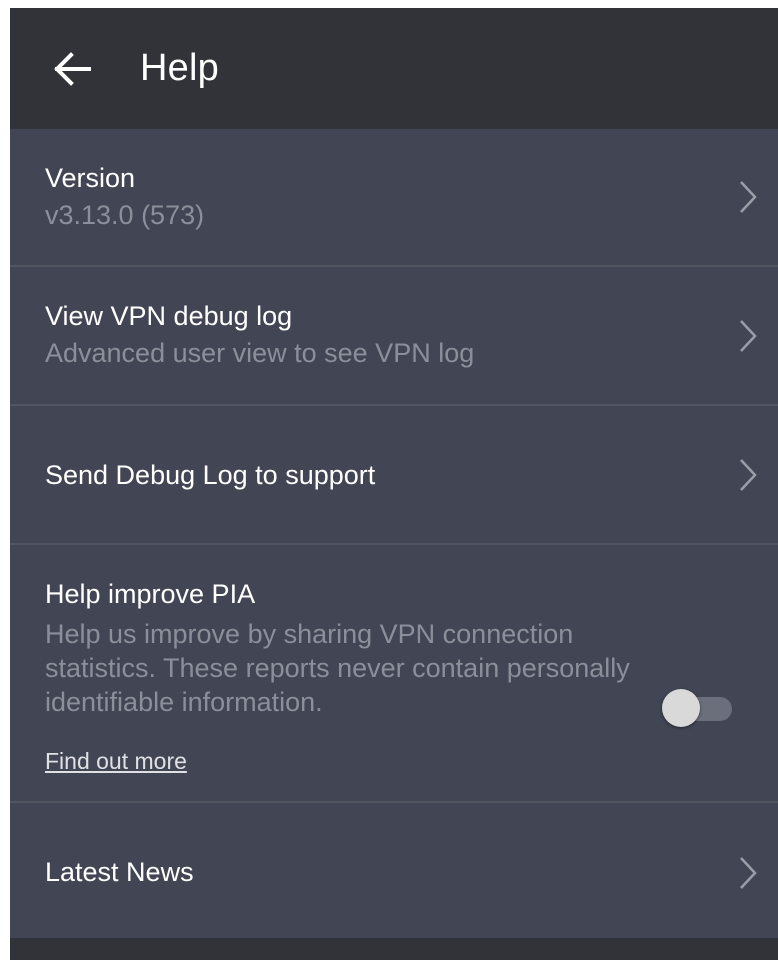  I want to click on view-debug-log-label: View VPN debug log, so click(169, 316).